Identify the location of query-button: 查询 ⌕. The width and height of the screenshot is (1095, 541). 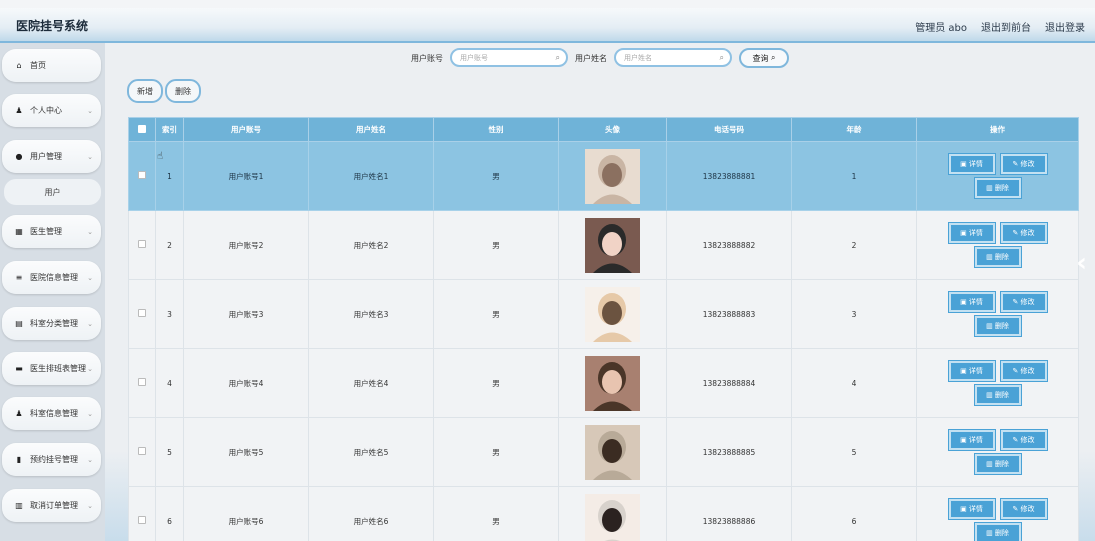
(764, 58).